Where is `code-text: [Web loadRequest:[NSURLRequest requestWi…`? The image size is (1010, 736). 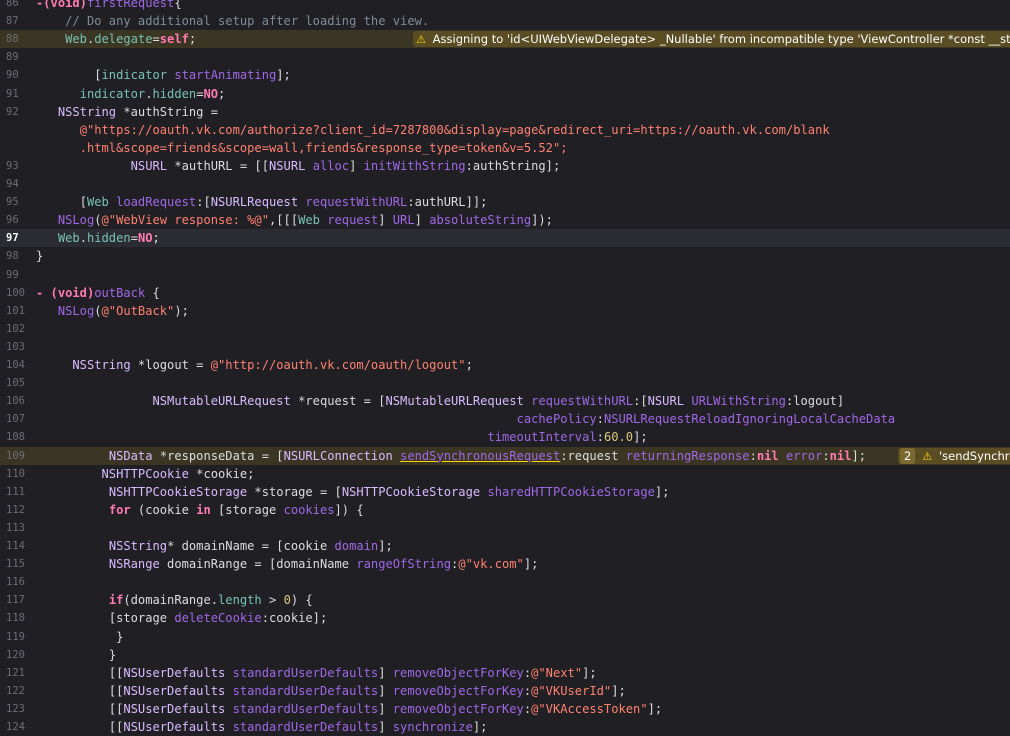
code-text: [Web loadRequest:[NSURLRequest requestWi… is located at coordinates (262, 202).